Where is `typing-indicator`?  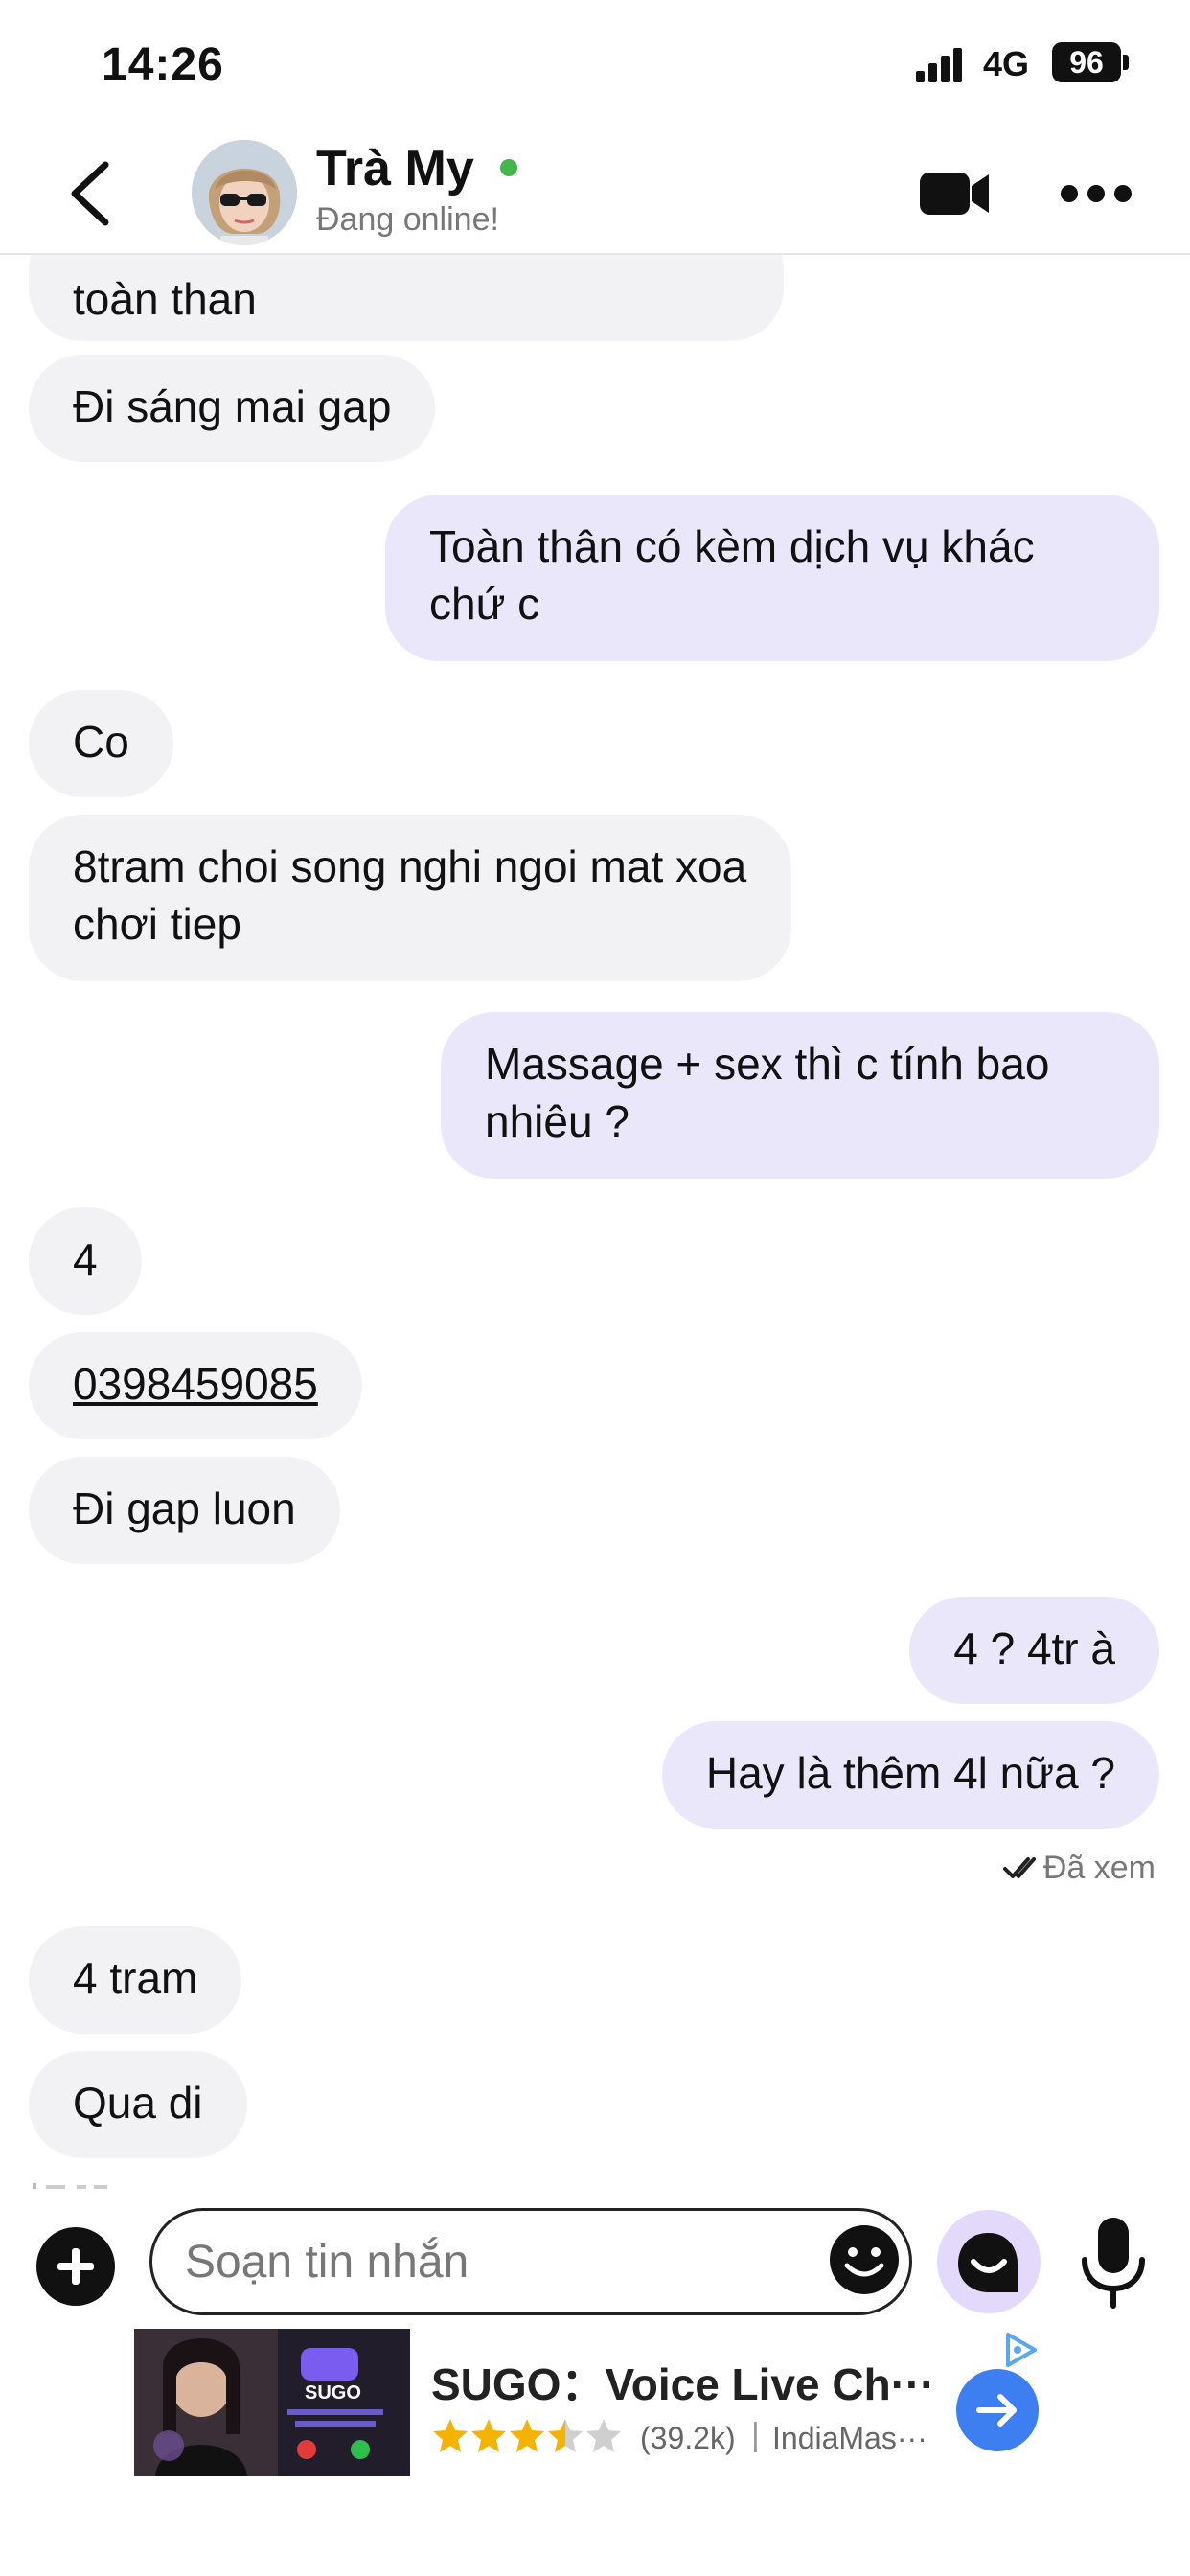 typing-indicator is located at coordinates (70, 2186).